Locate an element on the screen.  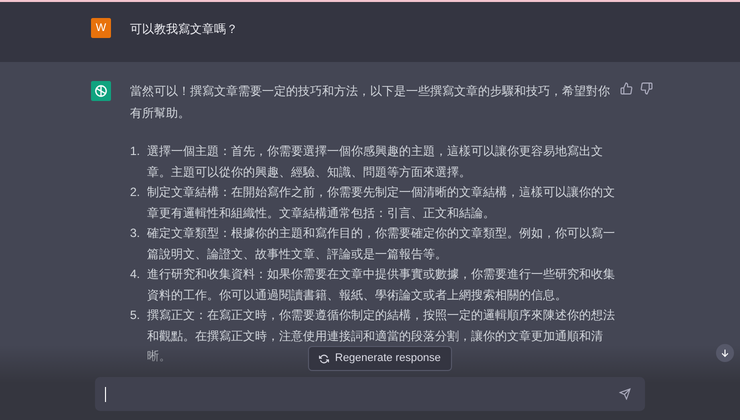
thumbs-up-icon is located at coordinates (626, 88).